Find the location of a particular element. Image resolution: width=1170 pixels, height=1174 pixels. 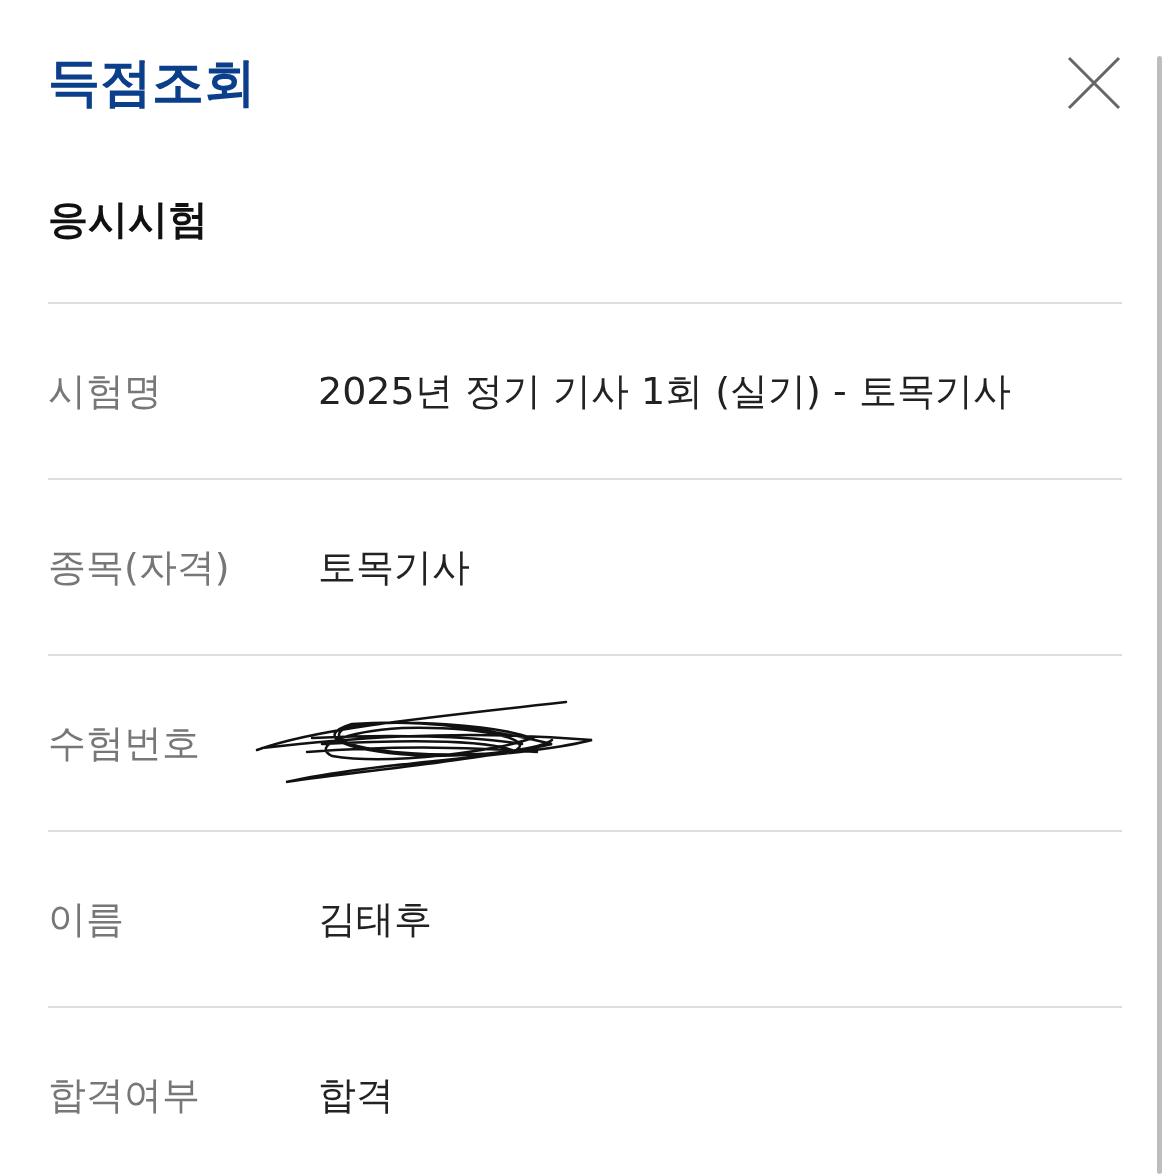

field-label: 시험명 is located at coordinates (105, 391).